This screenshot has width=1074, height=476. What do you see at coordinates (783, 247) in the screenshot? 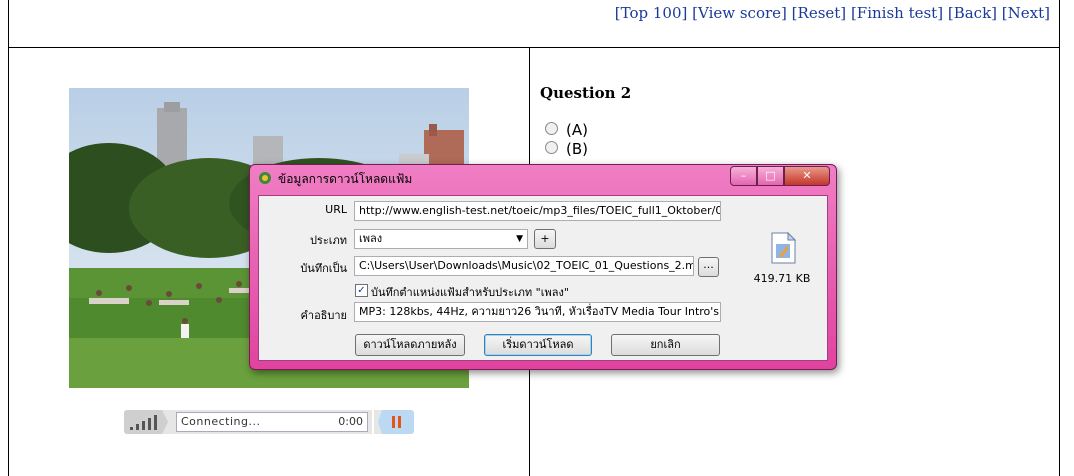
I see `audio-file-icon` at bounding box center [783, 247].